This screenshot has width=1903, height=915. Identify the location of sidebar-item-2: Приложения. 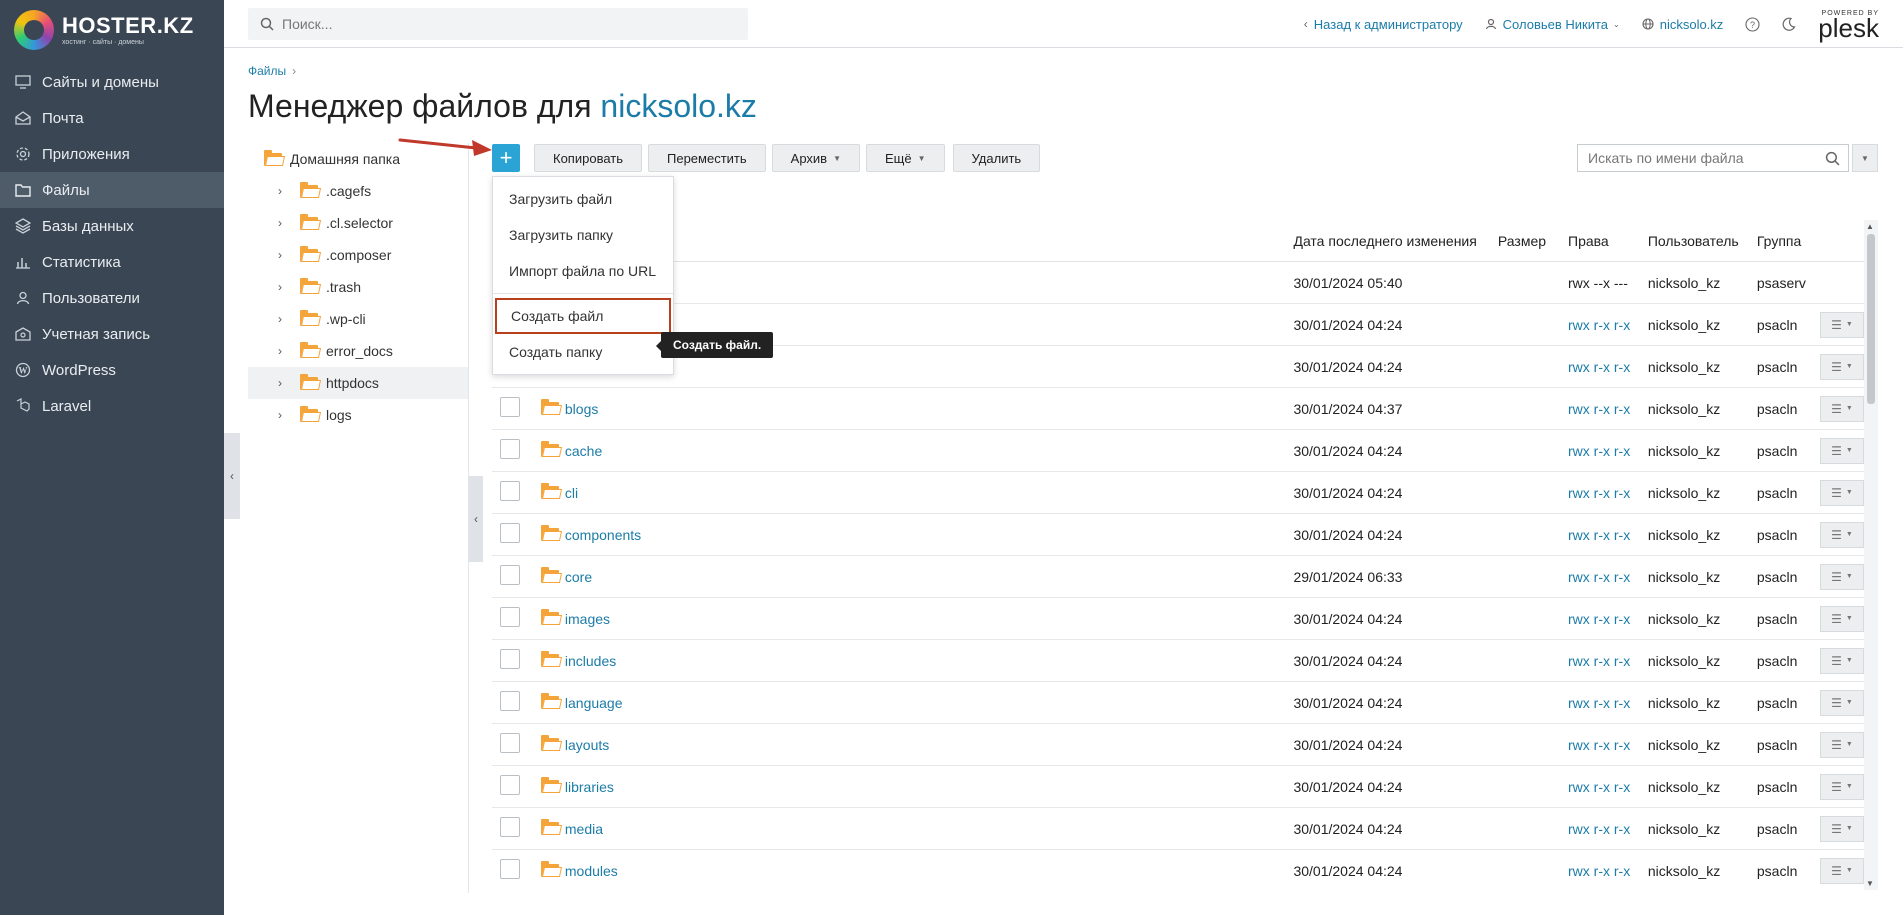
(112, 154).